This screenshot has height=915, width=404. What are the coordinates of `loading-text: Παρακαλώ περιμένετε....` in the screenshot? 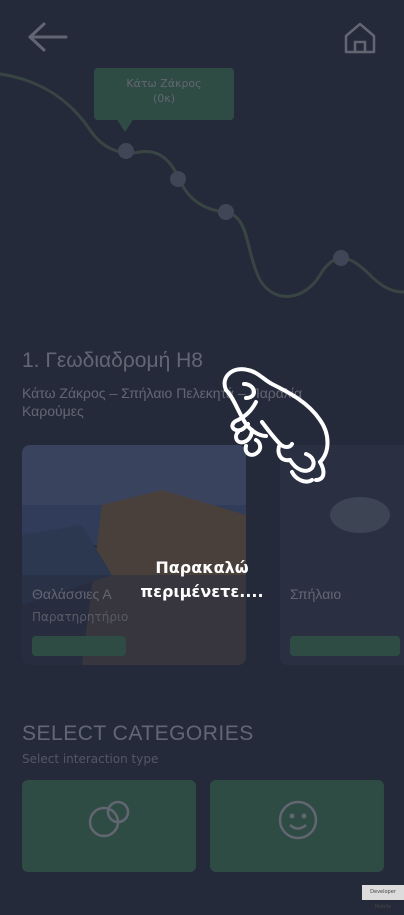 It's located at (202, 579).